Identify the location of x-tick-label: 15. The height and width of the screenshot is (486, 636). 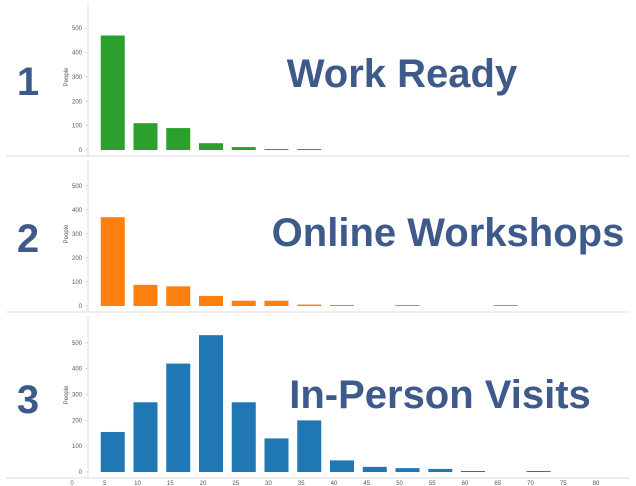
(170, 483).